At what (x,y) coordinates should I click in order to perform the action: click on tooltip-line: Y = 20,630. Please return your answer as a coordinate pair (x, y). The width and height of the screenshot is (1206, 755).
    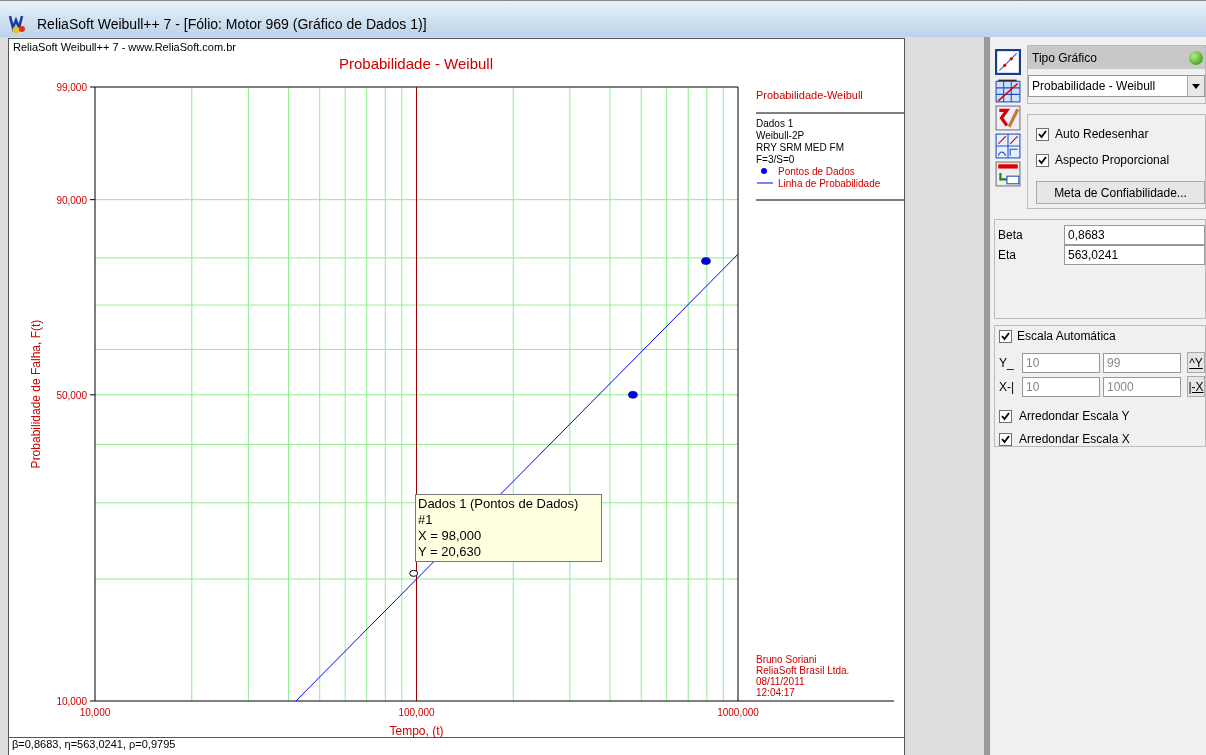
    Looking at the image, I should click on (450, 552).